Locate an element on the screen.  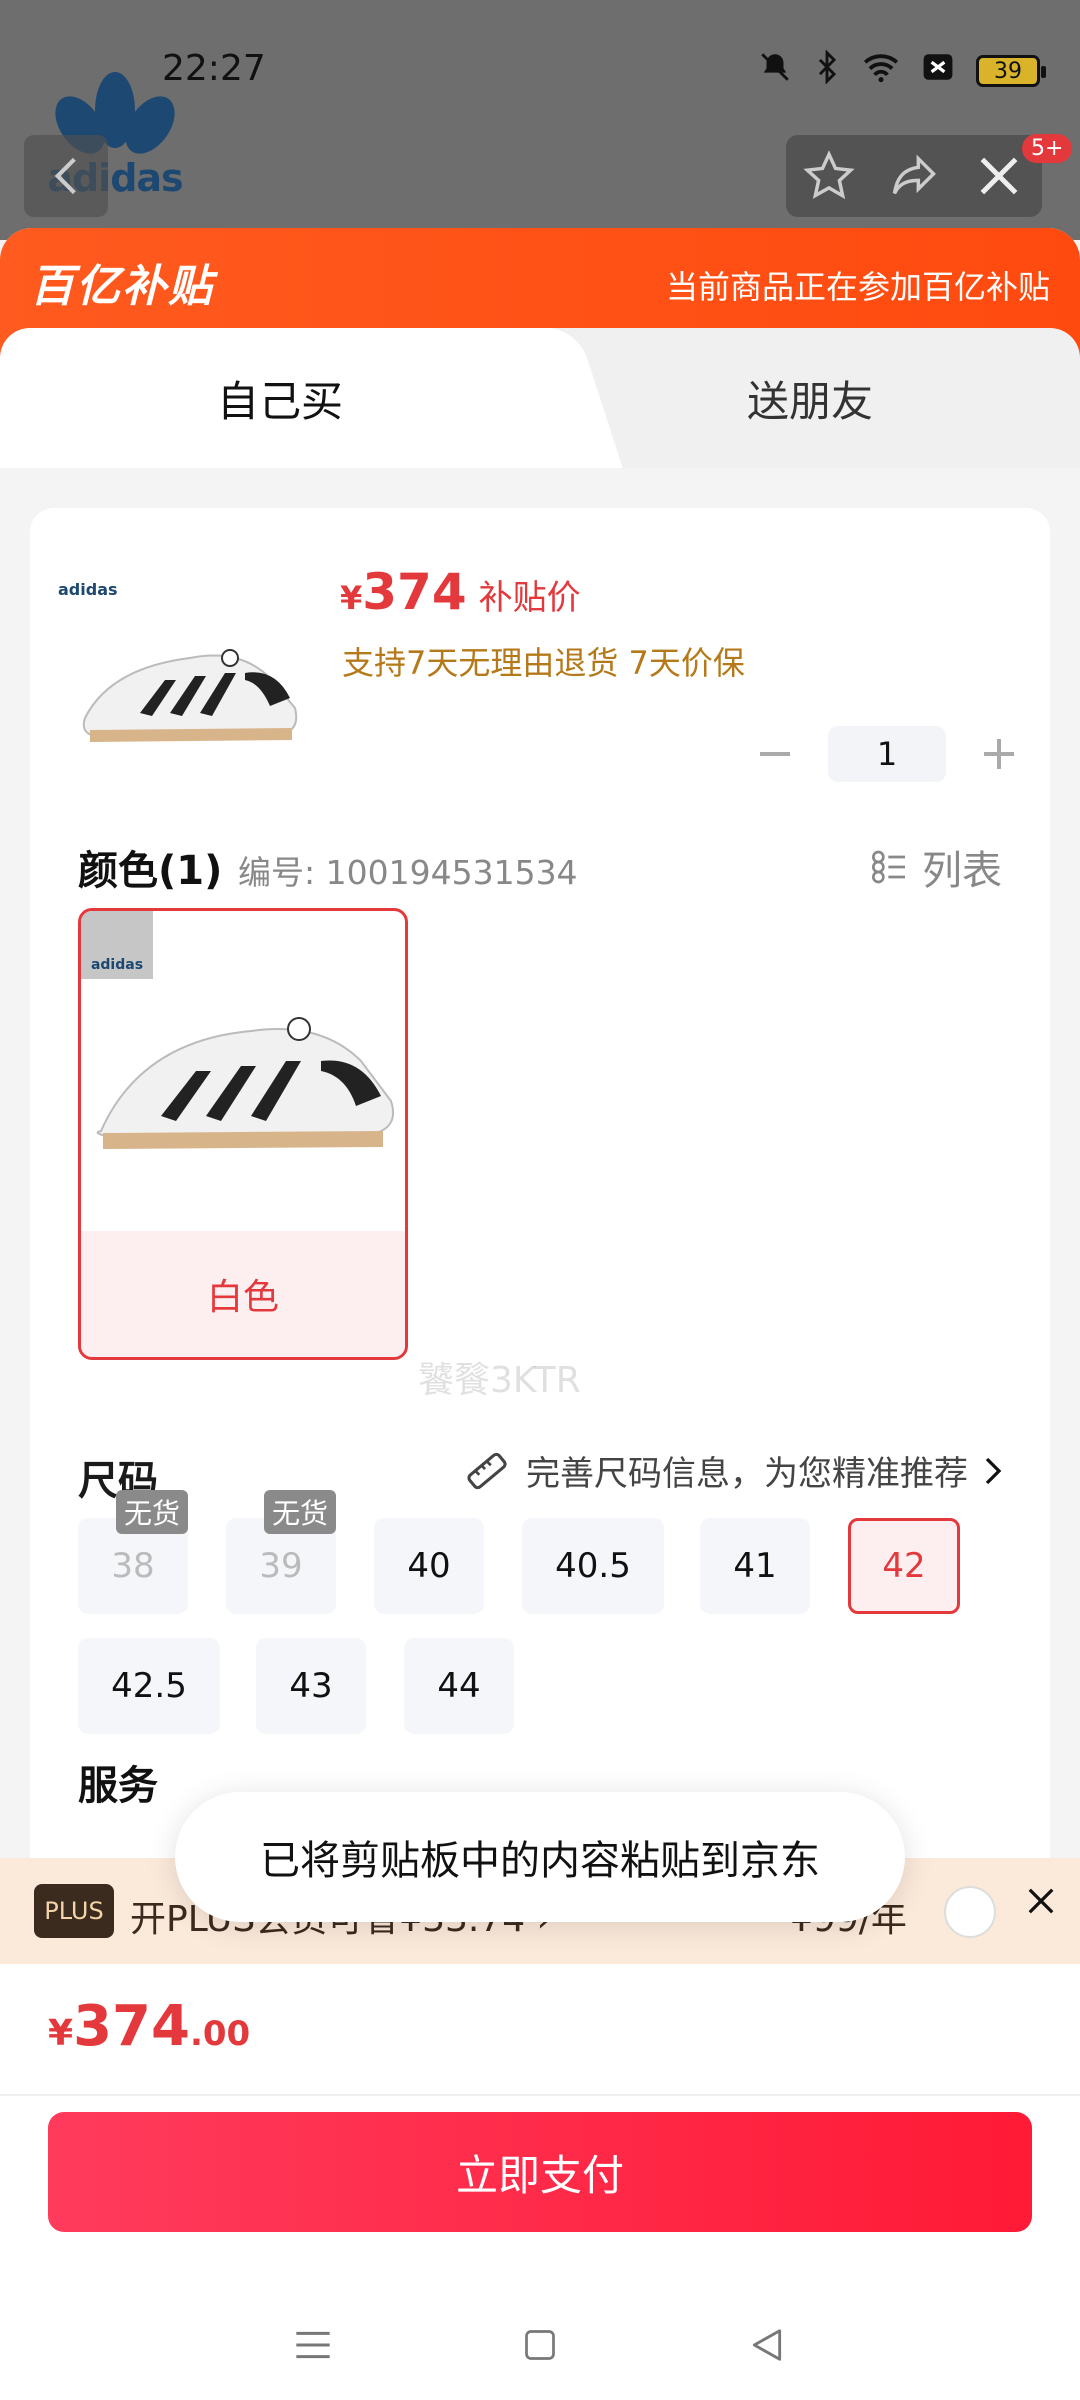
divider is located at coordinates (540, 2095).